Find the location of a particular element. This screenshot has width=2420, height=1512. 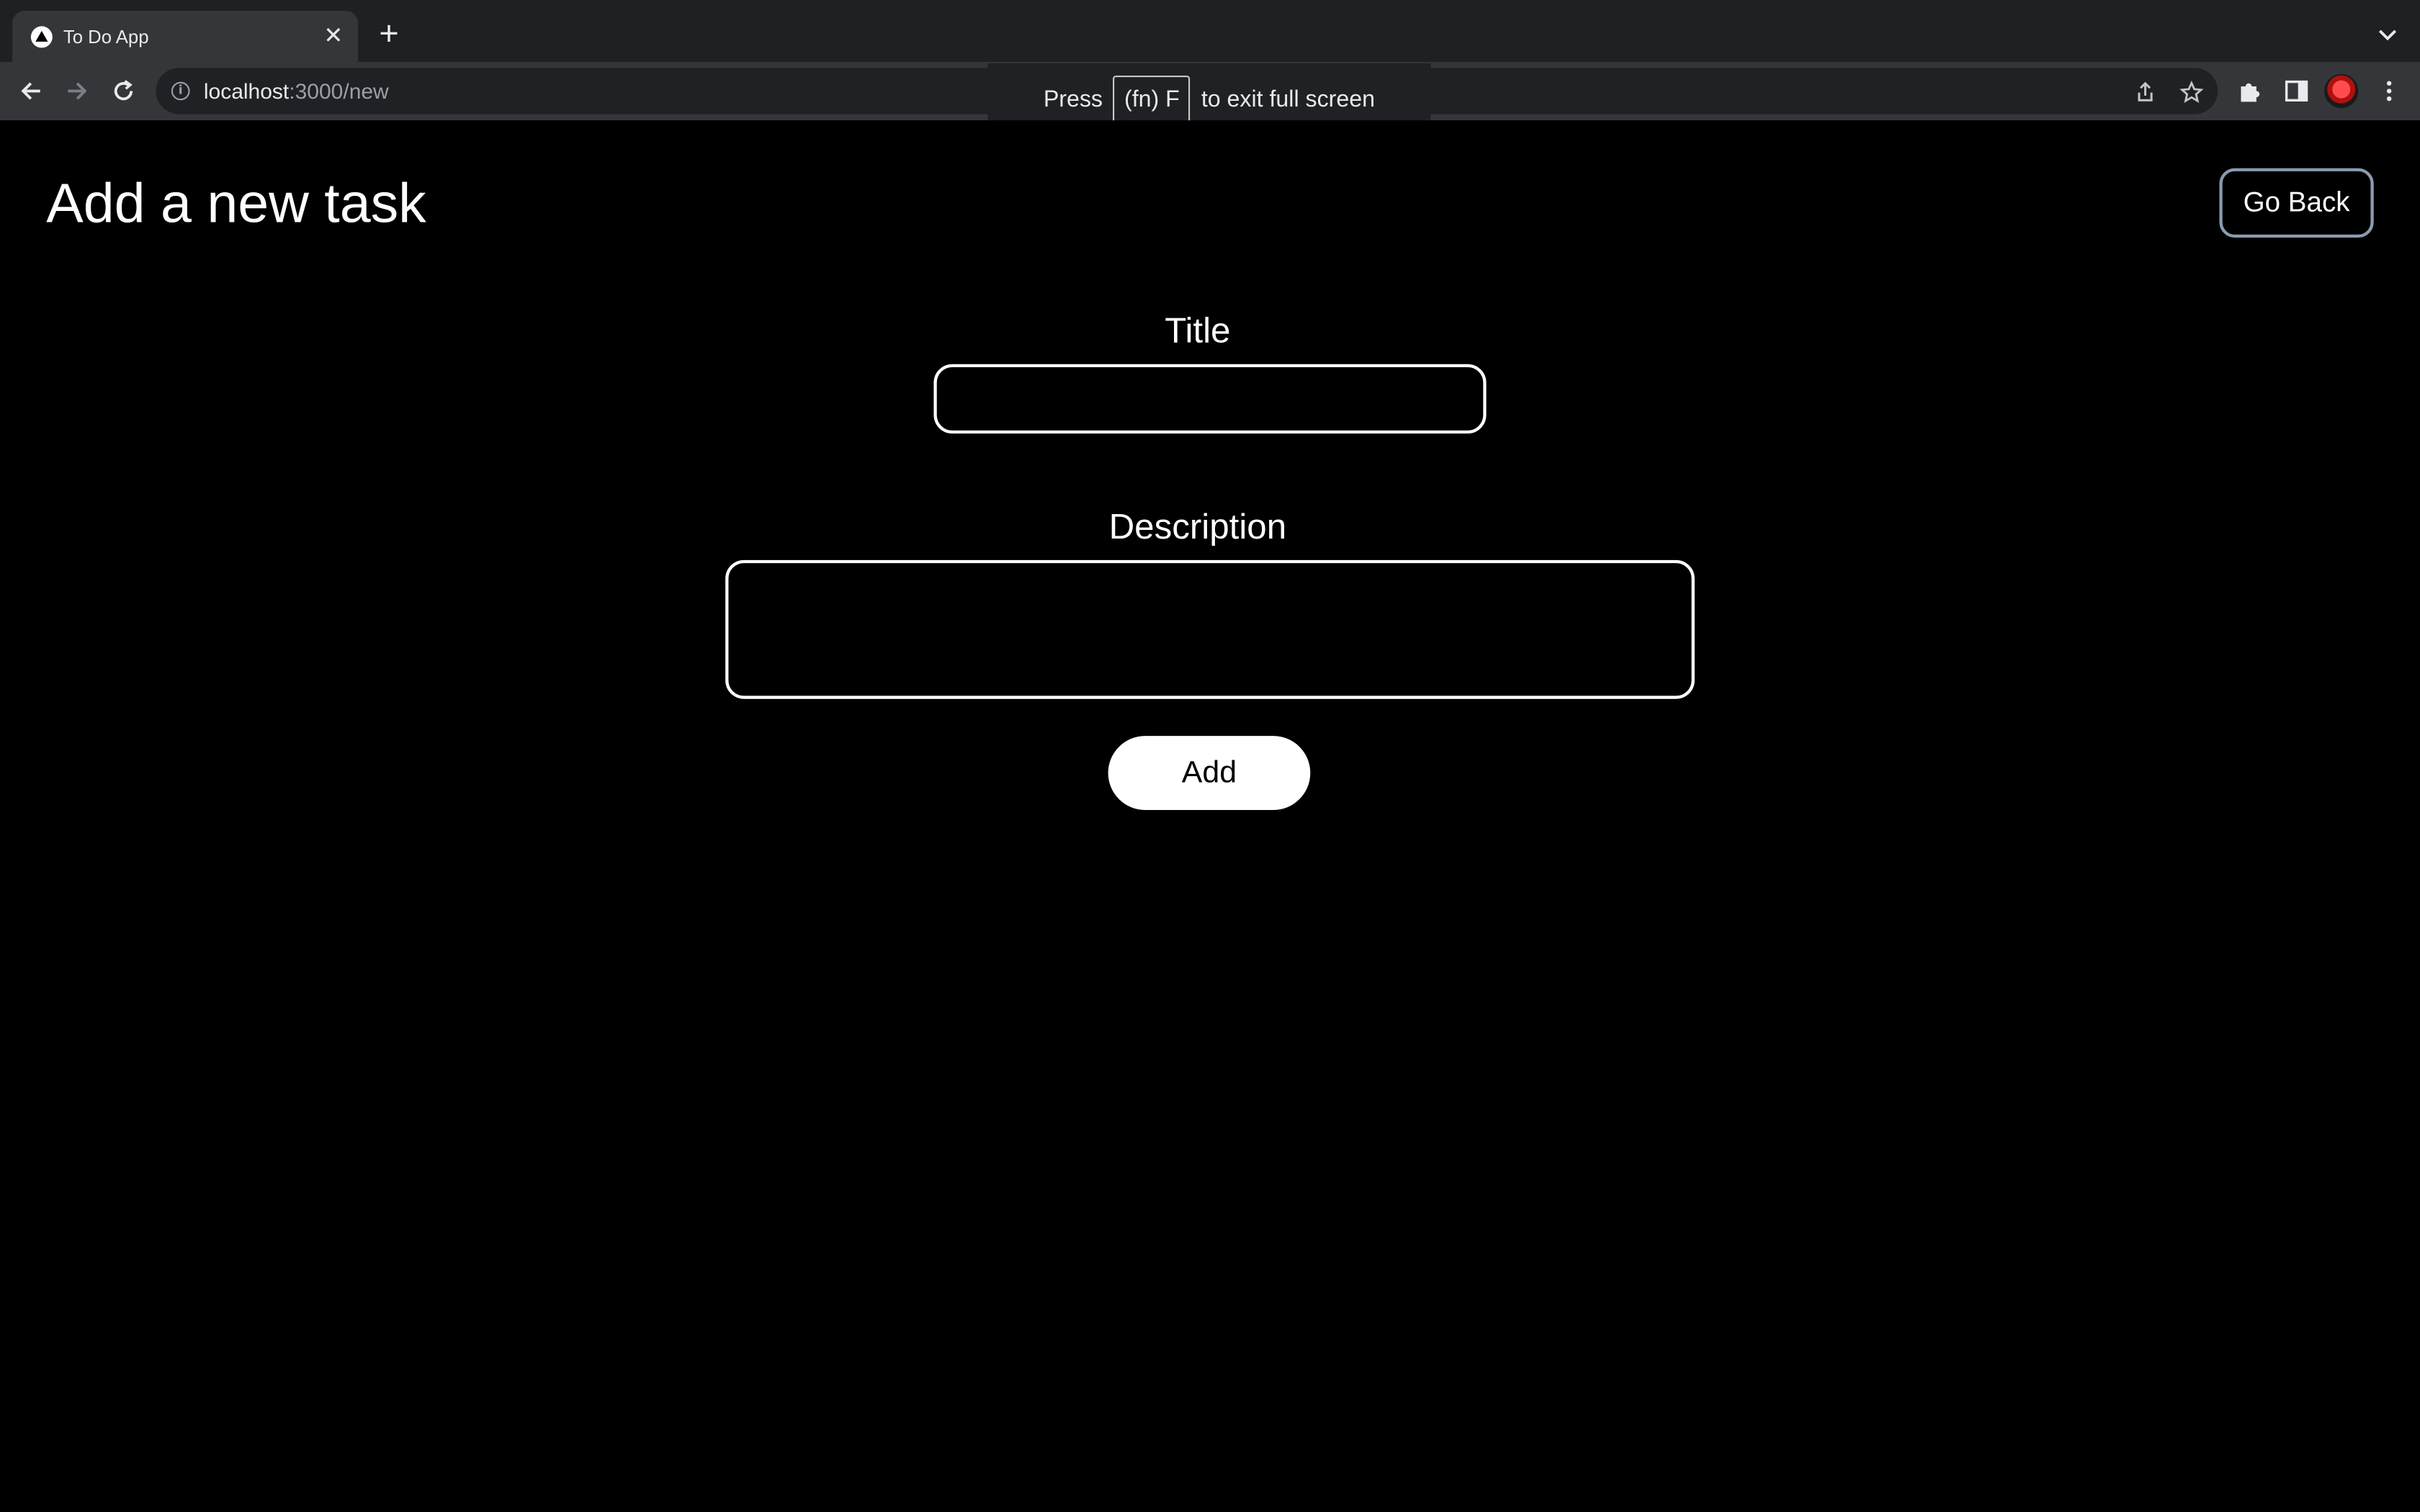

extensions-puzzle-icon is located at coordinates (2250, 91).